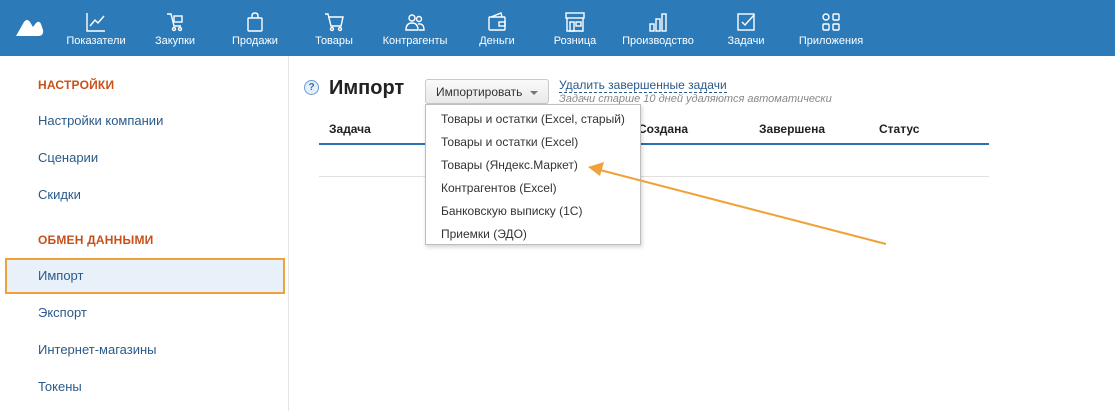  I want to click on nav-label: Приложения, so click(831, 41).